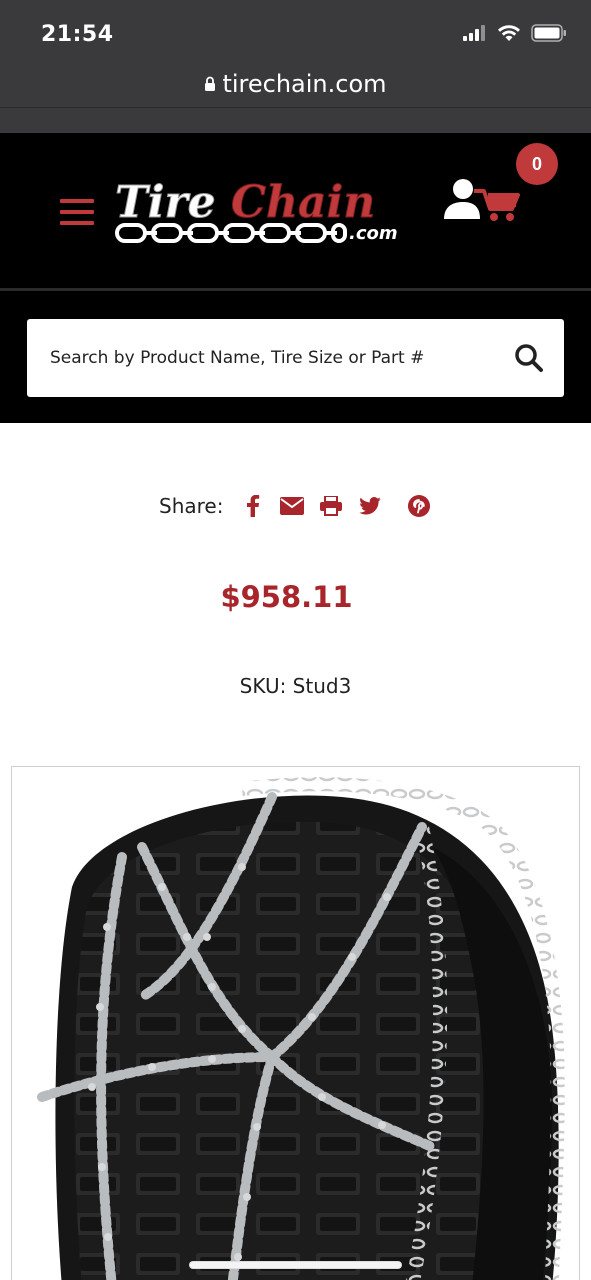 The image size is (591, 1280). What do you see at coordinates (286, 597) in the screenshot?
I see `product-price: $958.11` at bounding box center [286, 597].